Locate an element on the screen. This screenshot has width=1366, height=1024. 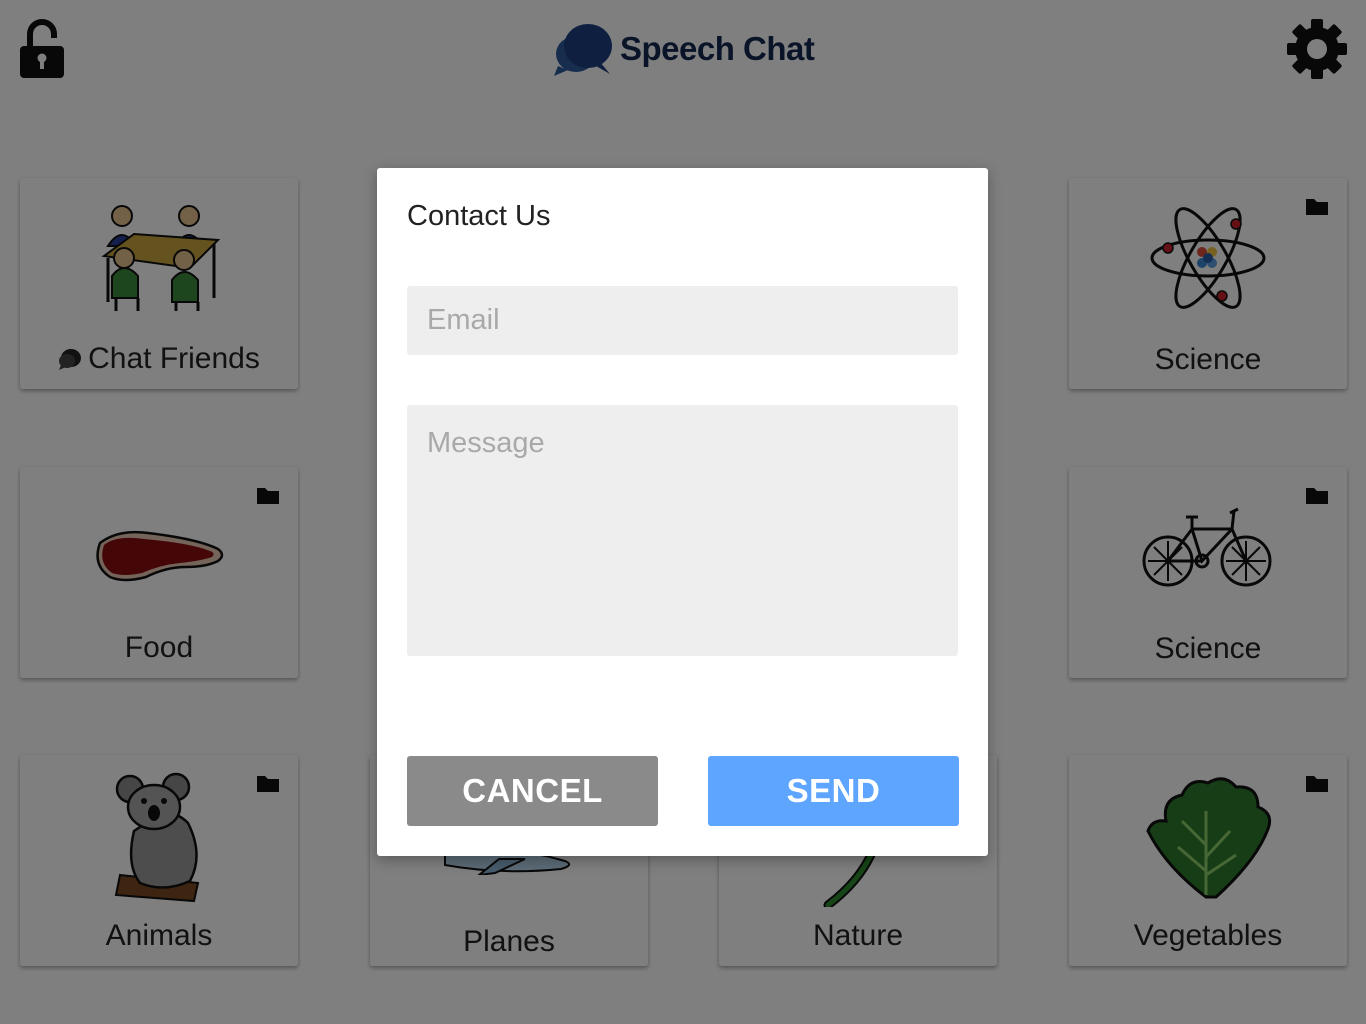
dialog-title: Contact Us is located at coordinates (479, 216).